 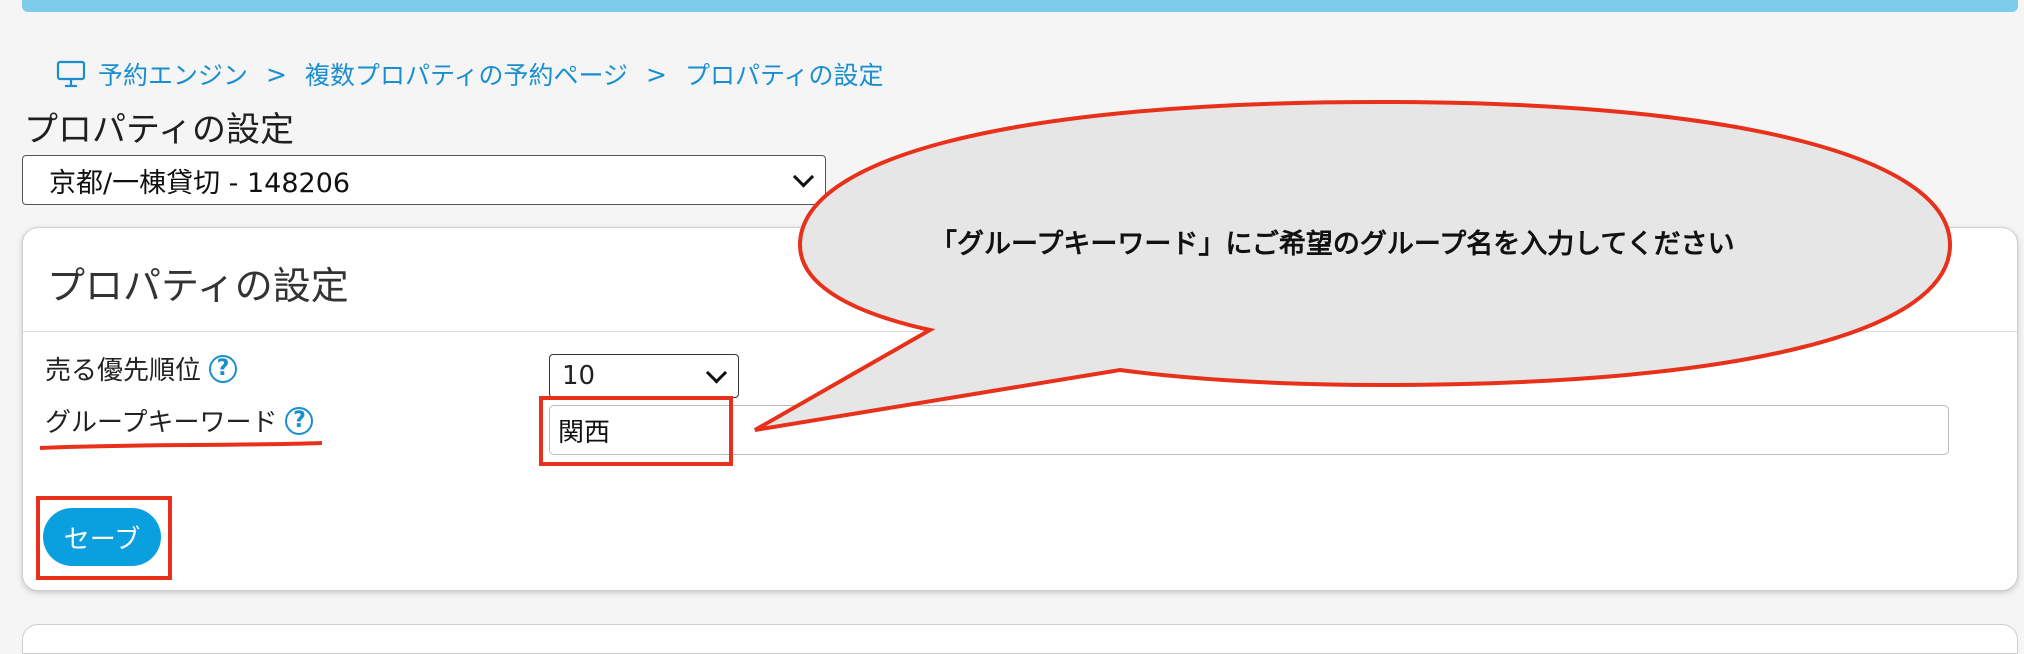 I want to click on keyword-input-value: 関西, so click(x=584, y=432).